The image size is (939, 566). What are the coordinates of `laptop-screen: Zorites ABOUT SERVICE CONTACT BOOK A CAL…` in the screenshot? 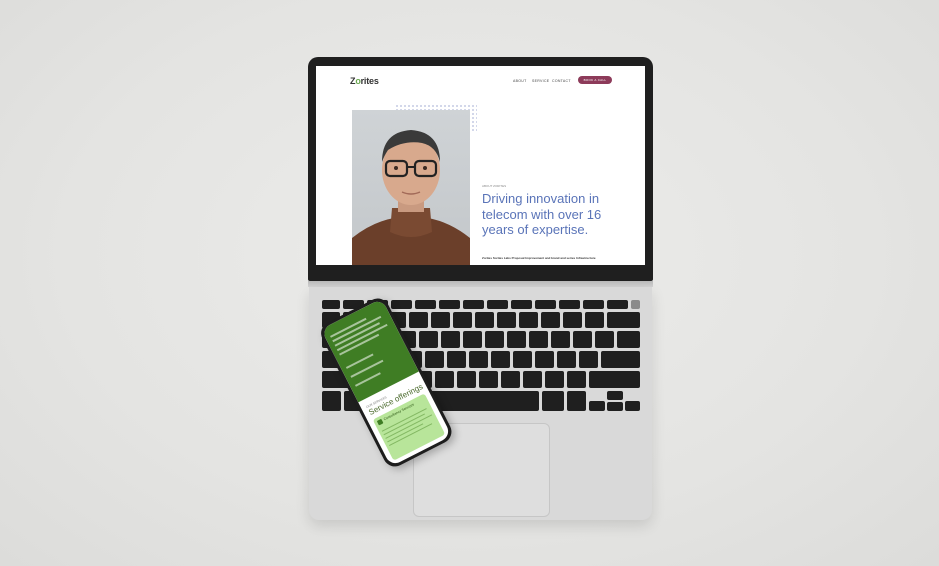 It's located at (480, 165).